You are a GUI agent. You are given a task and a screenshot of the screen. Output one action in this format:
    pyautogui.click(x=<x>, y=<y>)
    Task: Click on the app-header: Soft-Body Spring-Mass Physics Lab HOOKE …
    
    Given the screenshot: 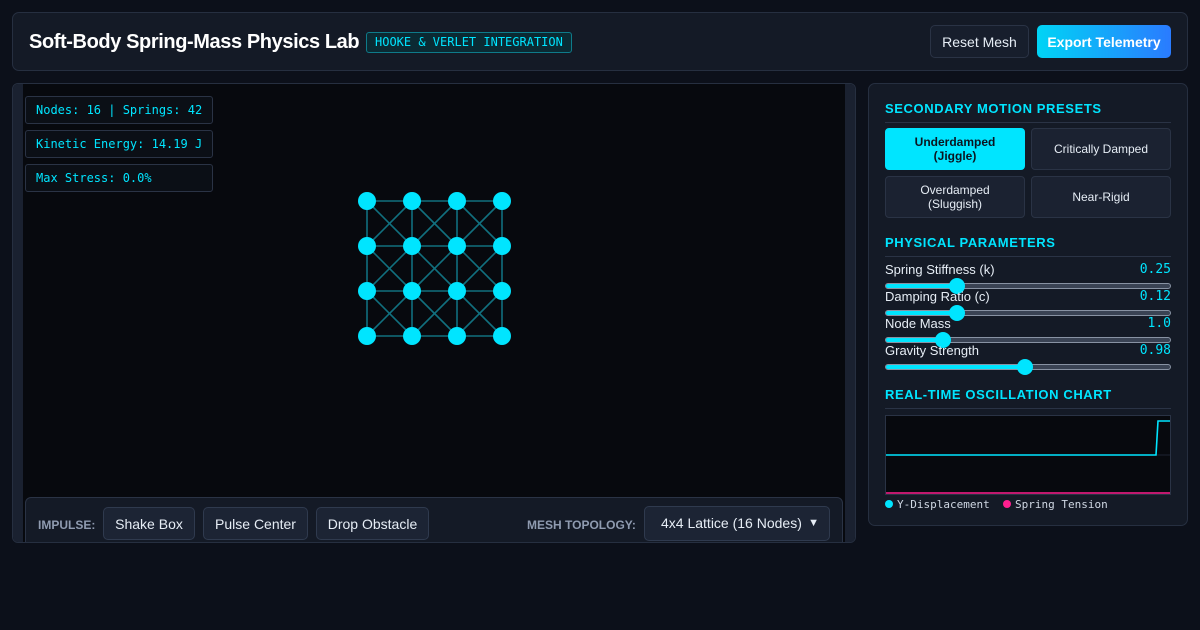 What is the action you would take?
    pyautogui.click(x=600, y=41)
    